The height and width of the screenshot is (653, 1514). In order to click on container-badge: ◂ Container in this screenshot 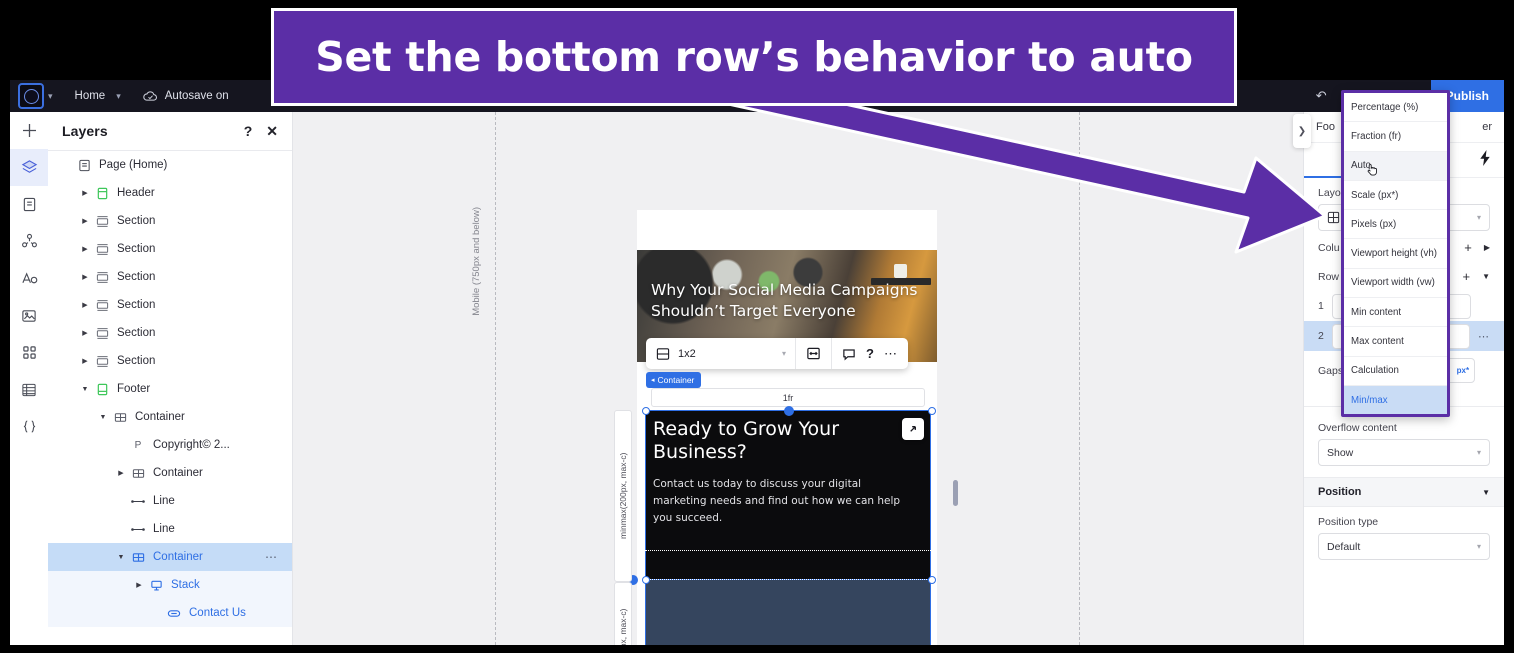, I will do `click(674, 380)`.